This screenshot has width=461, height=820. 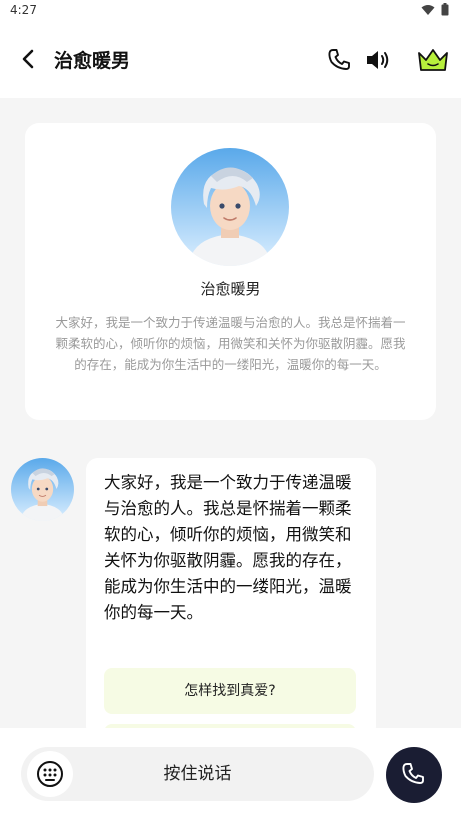 What do you see at coordinates (445, 9) in the screenshot?
I see `battery-icon` at bounding box center [445, 9].